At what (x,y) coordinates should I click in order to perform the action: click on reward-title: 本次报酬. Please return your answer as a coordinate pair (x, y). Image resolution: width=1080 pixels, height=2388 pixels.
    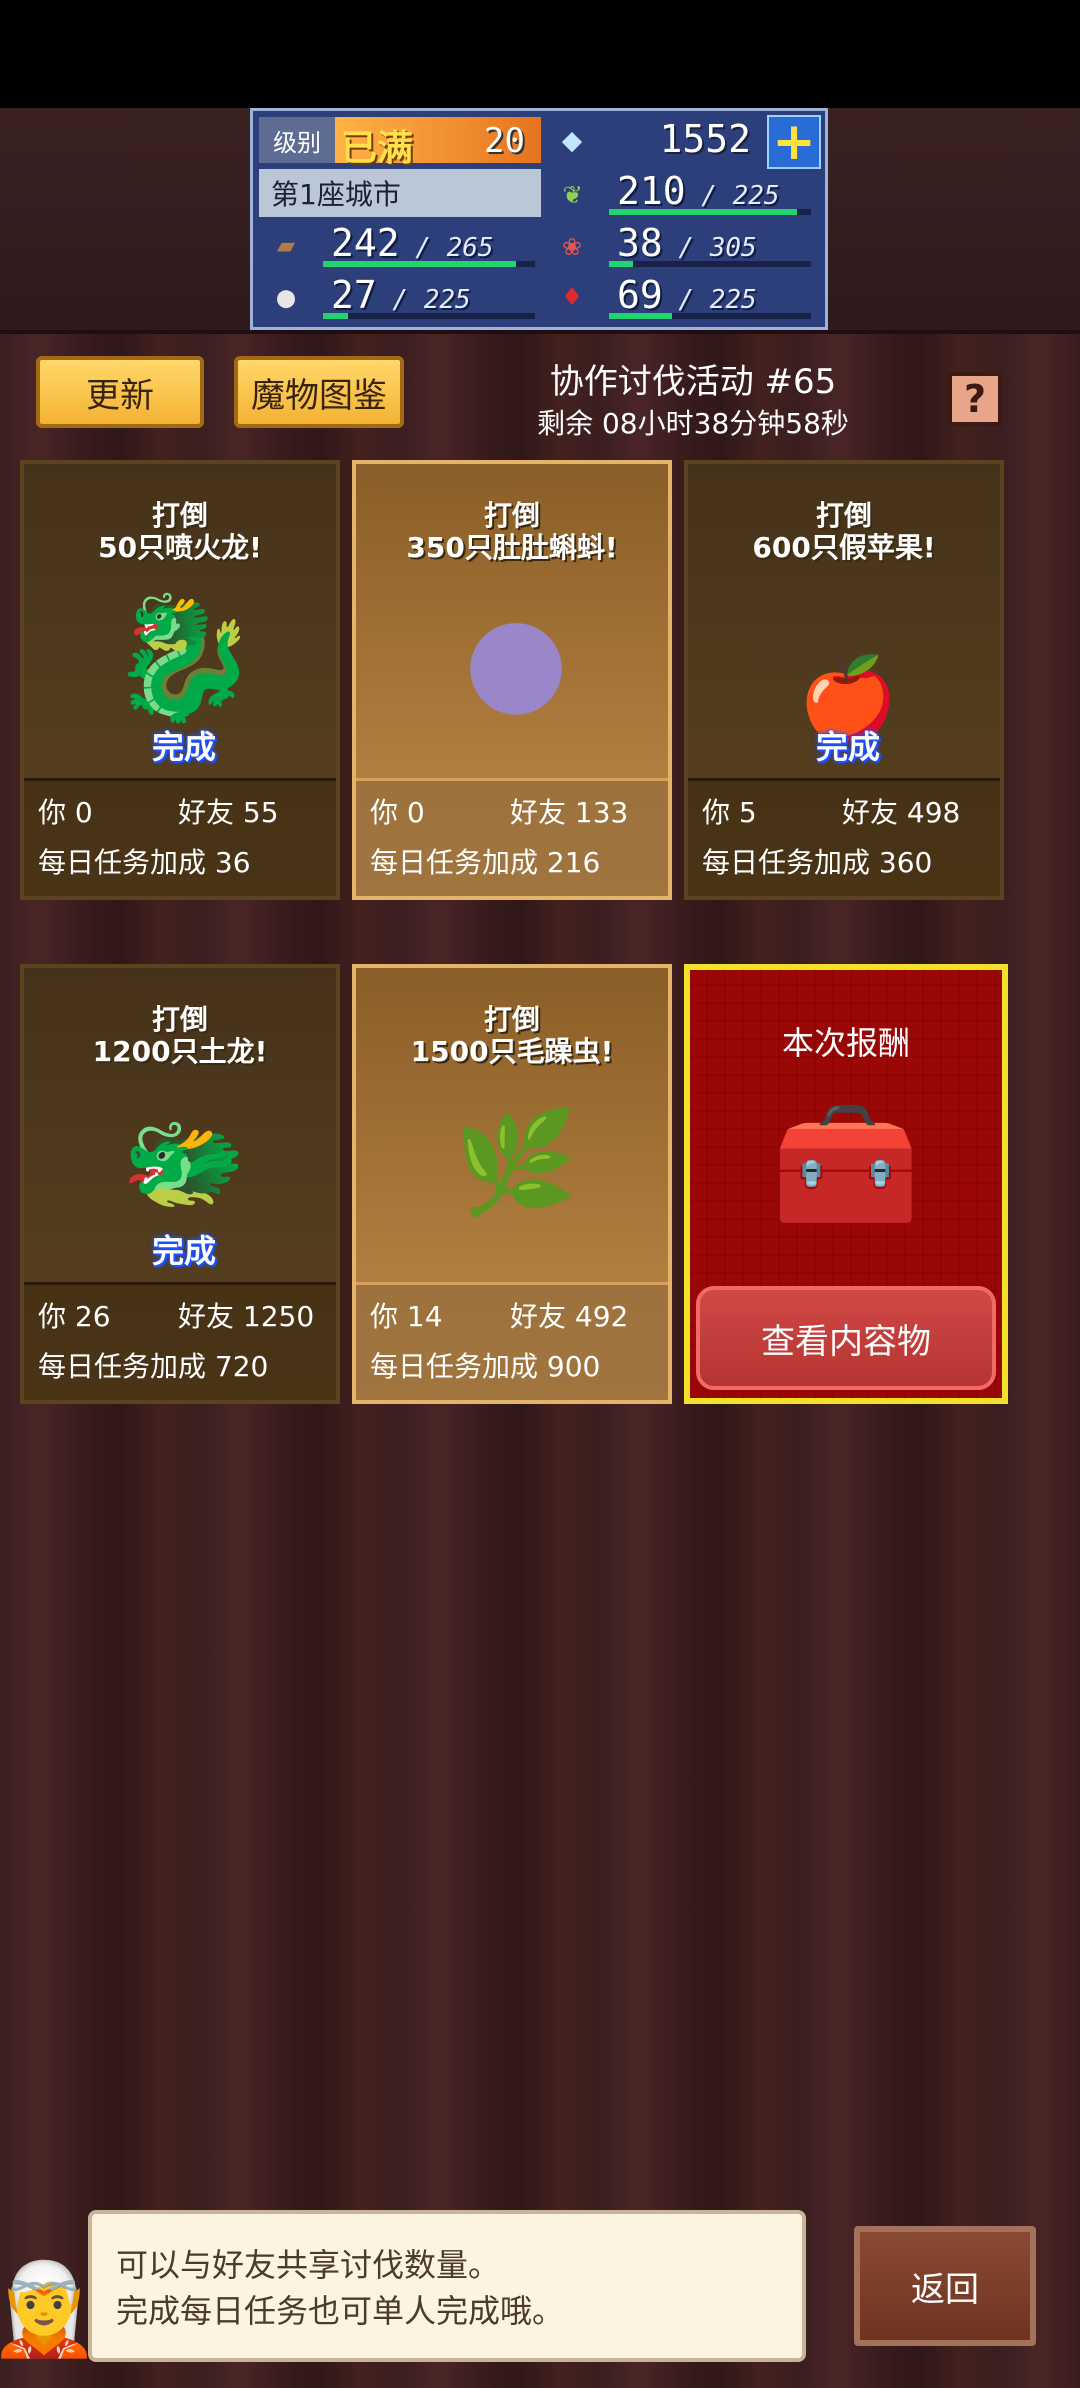
    Looking at the image, I should click on (845, 1043).